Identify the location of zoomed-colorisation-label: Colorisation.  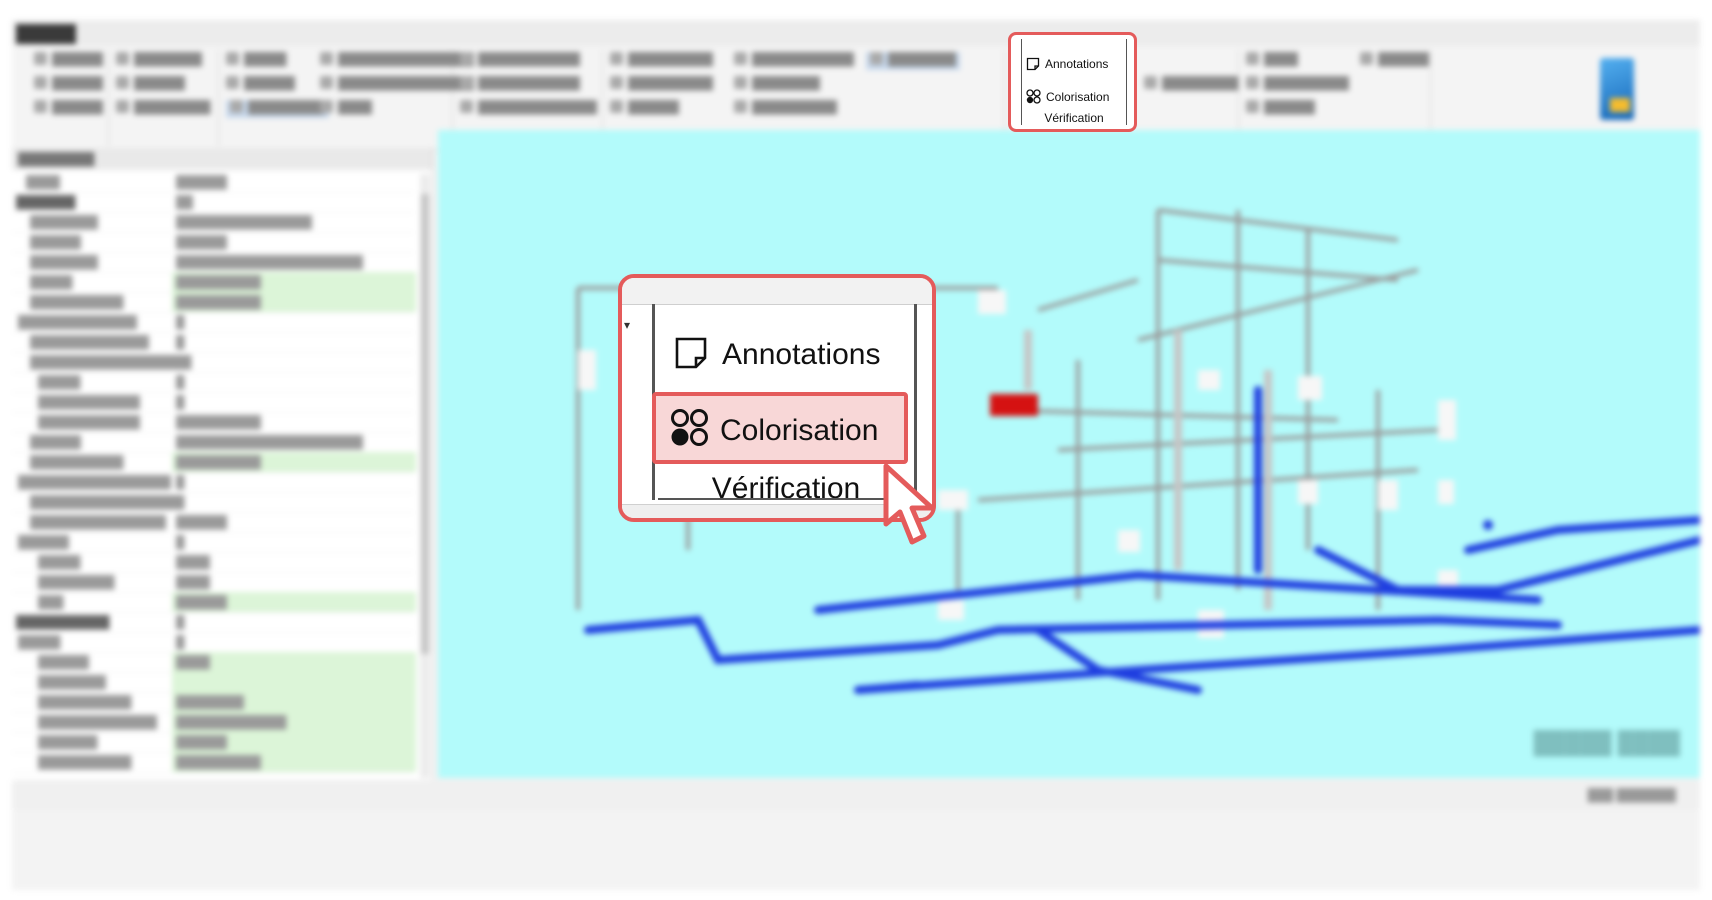
(799, 430).